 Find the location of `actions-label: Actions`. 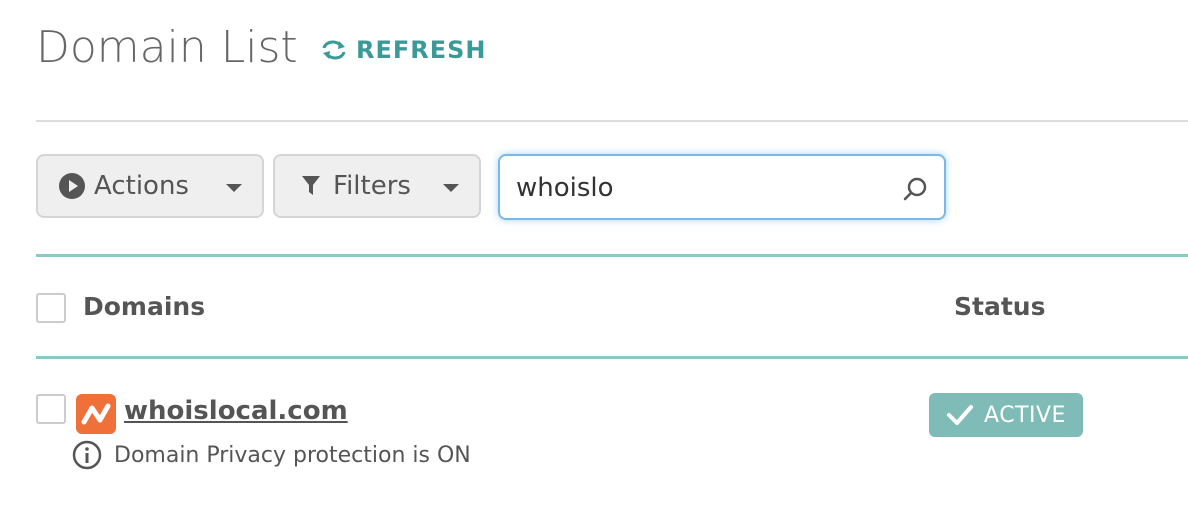

actions-label: Actions is located at coordinates (141, 186).